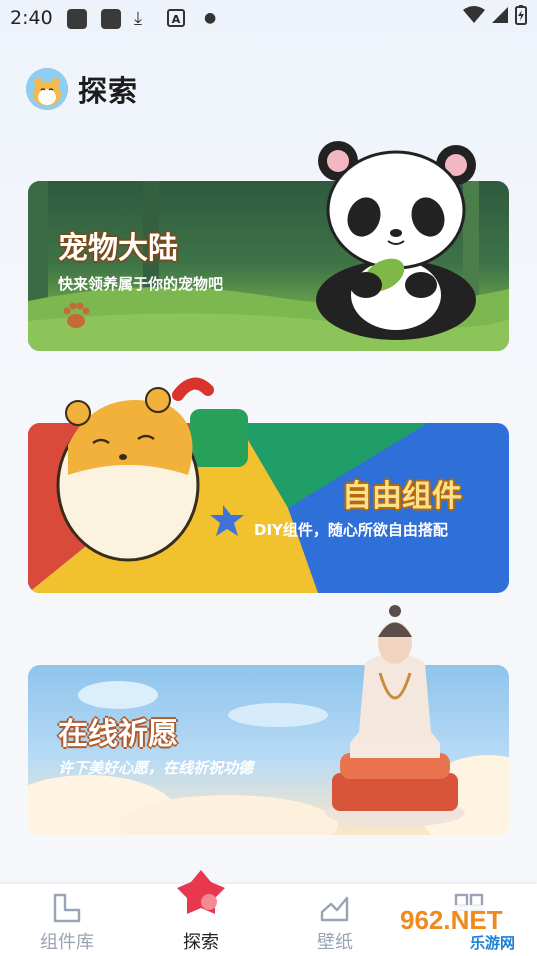  Describe the element at coordinates (268, 18) in the screenshot. I see `status-bar: 2:40 ⤓ A ●` at that location.